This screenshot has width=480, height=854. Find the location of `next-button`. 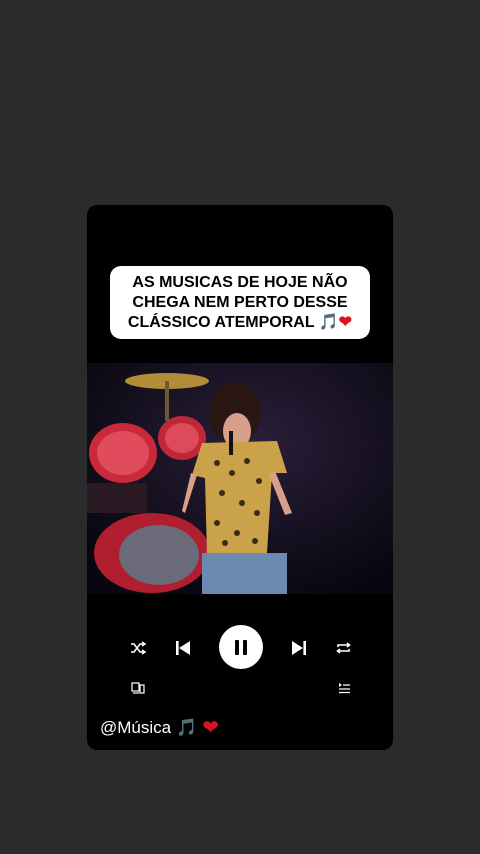

next-button is located at coordinates (299, 648).